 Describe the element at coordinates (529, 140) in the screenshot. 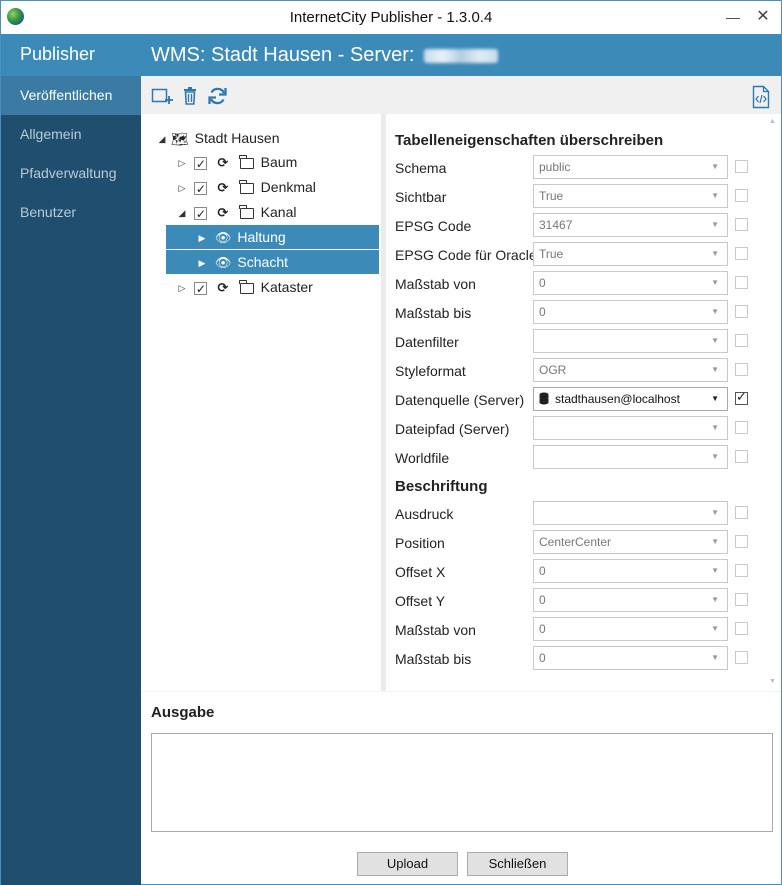

I see `section-title-table-props: Tabelleneigenschaften überschreiben` at that location.